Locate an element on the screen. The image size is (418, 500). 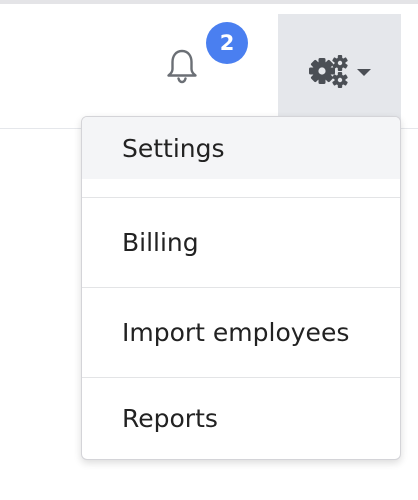
menu-item-billing: Billing is located at coordinates (241, 242).